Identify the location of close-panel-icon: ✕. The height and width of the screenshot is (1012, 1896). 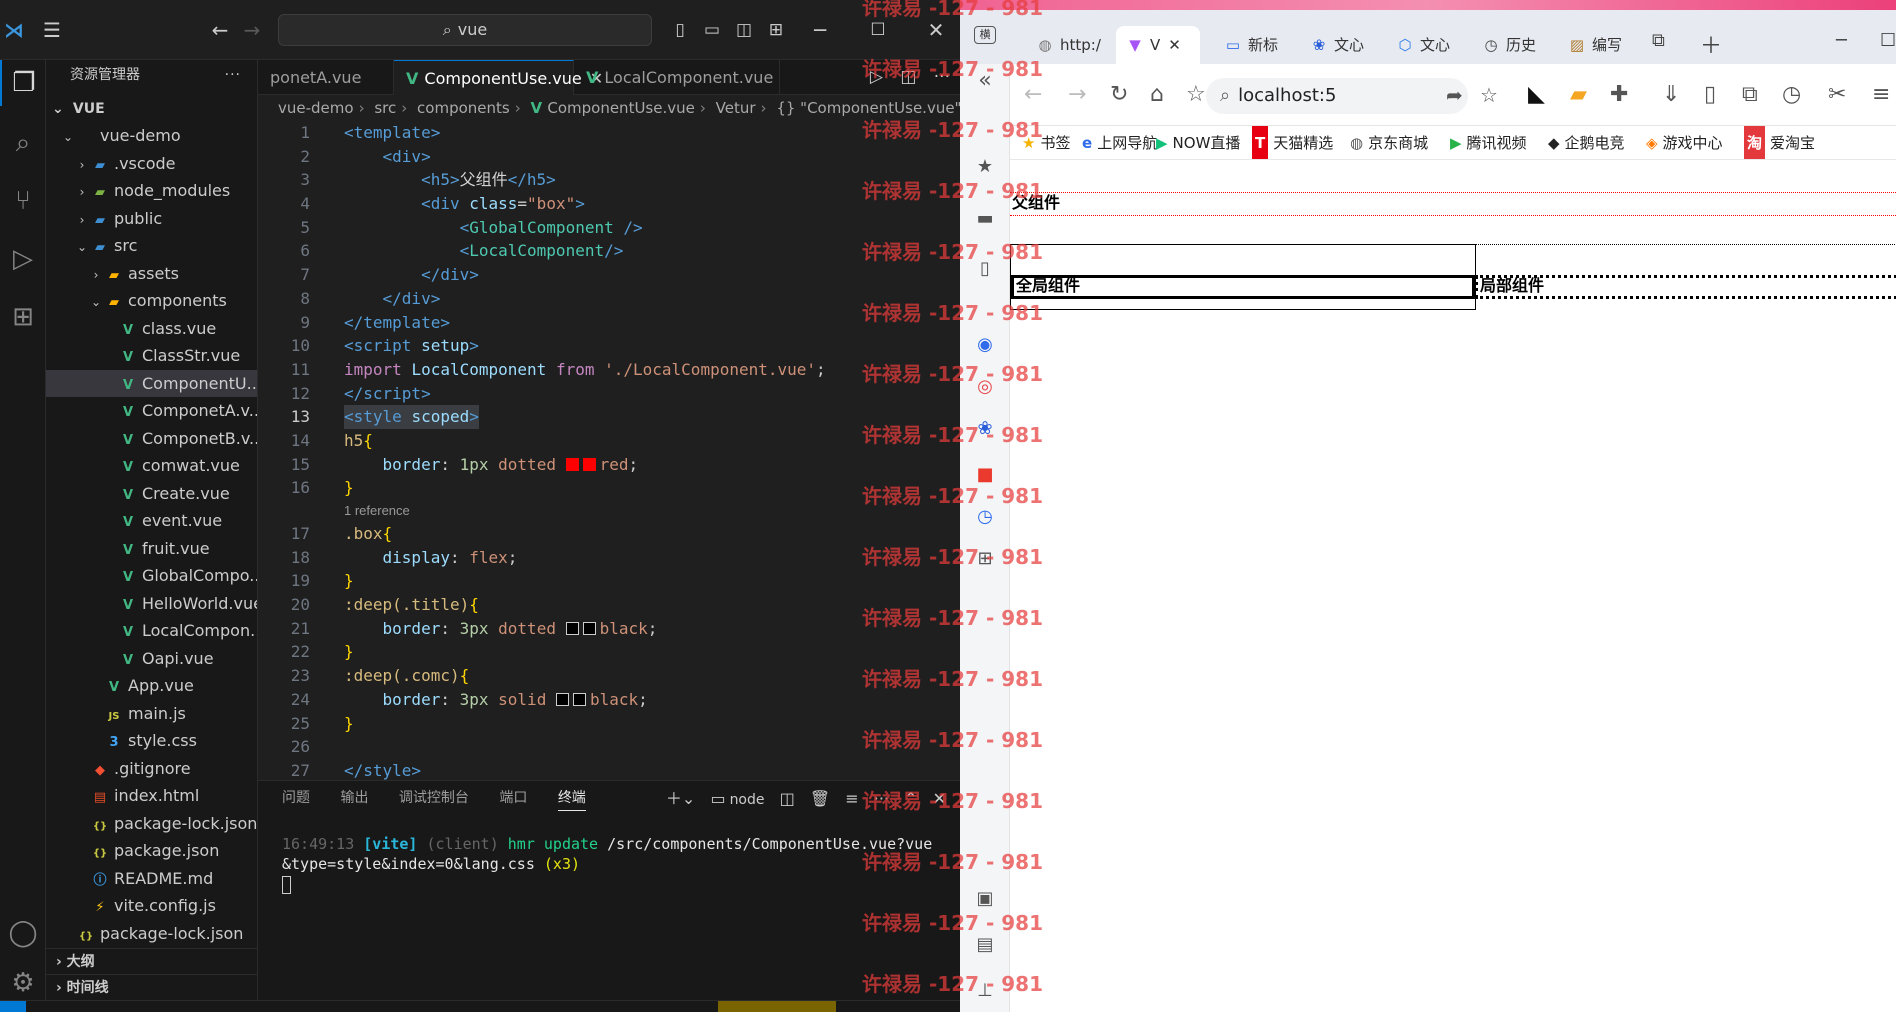
(939, 798).